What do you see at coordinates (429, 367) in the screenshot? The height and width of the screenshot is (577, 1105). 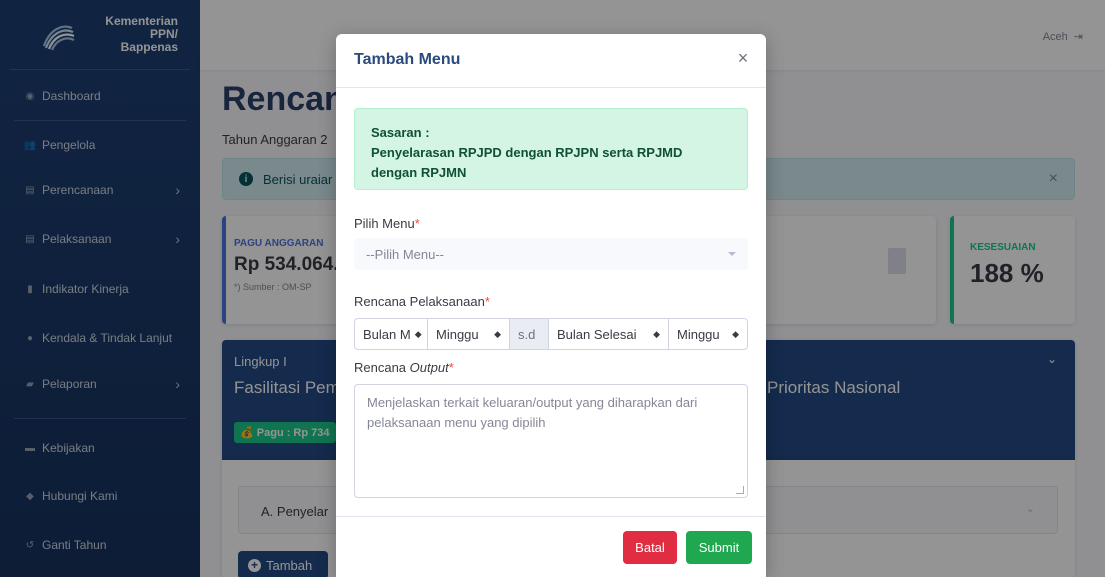 I see `output-label-em: Output` at bounding box center [429, 367].